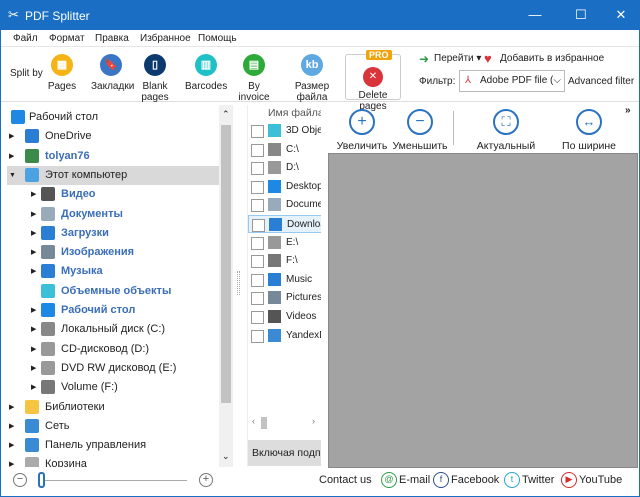 The width and height of the screenshot is (640, 497). I want to click on tree-scrollbar: ⌃ ⌄, so click(226, 286).